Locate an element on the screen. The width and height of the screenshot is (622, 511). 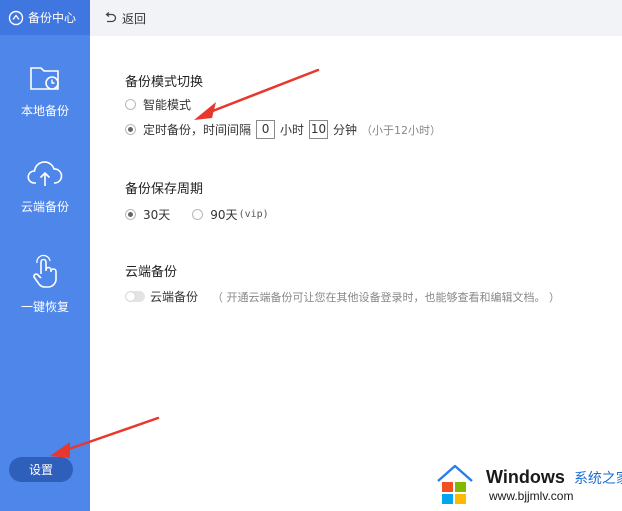
interval-hint: （小于12小时） is located at coordinates (401, 130).